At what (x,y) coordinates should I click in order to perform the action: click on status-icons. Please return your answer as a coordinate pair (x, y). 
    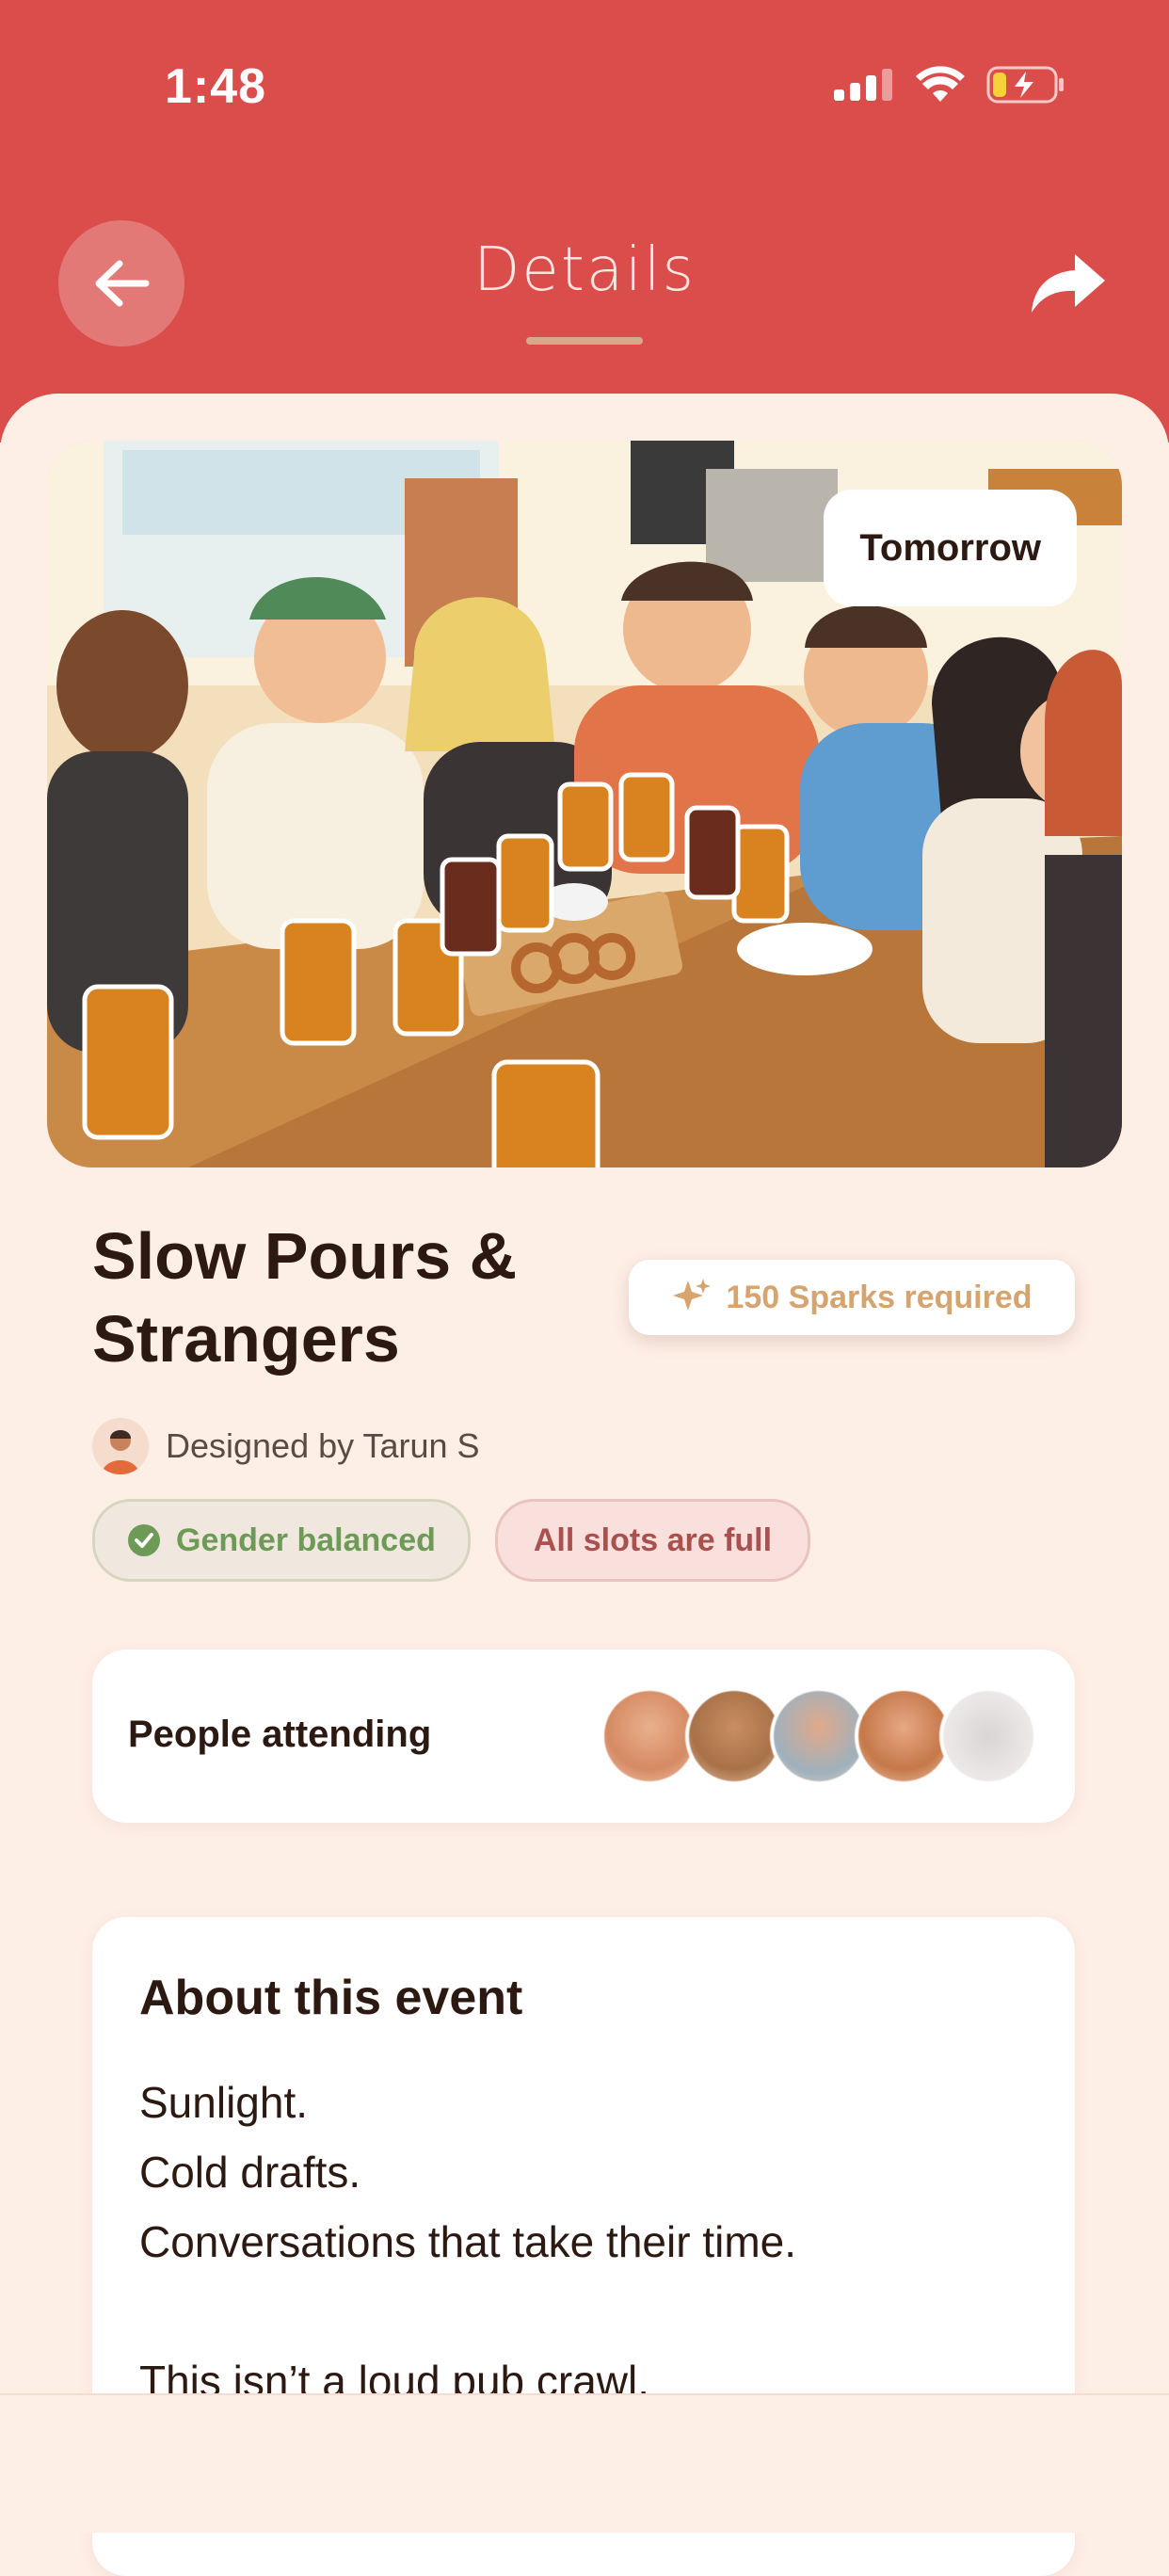
    Looking at the image, I should click on (949, 85).